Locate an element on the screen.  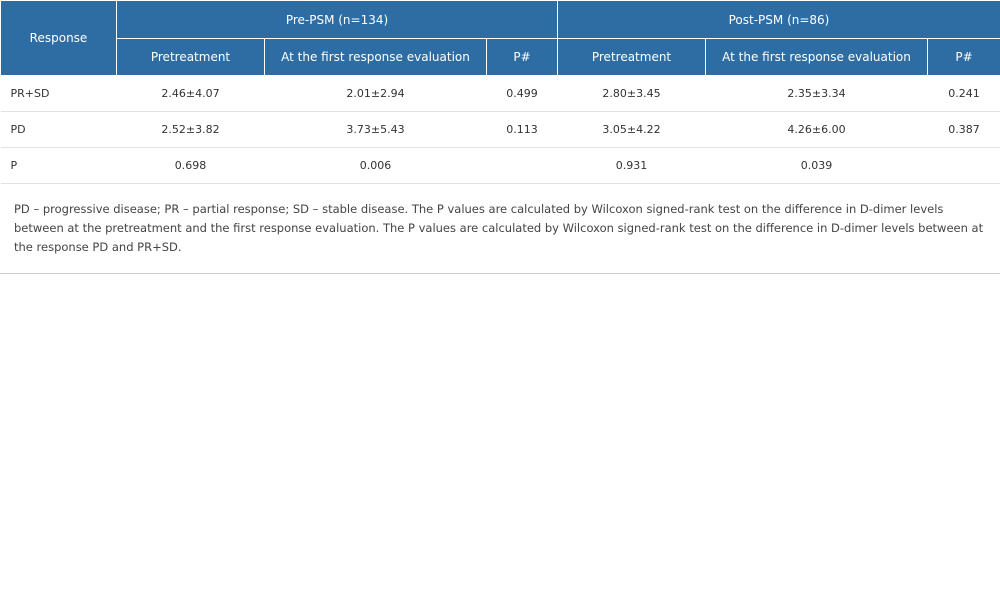
header-pre-first-evaluation: At the first response evaluation is located at coordinates (375, 57).